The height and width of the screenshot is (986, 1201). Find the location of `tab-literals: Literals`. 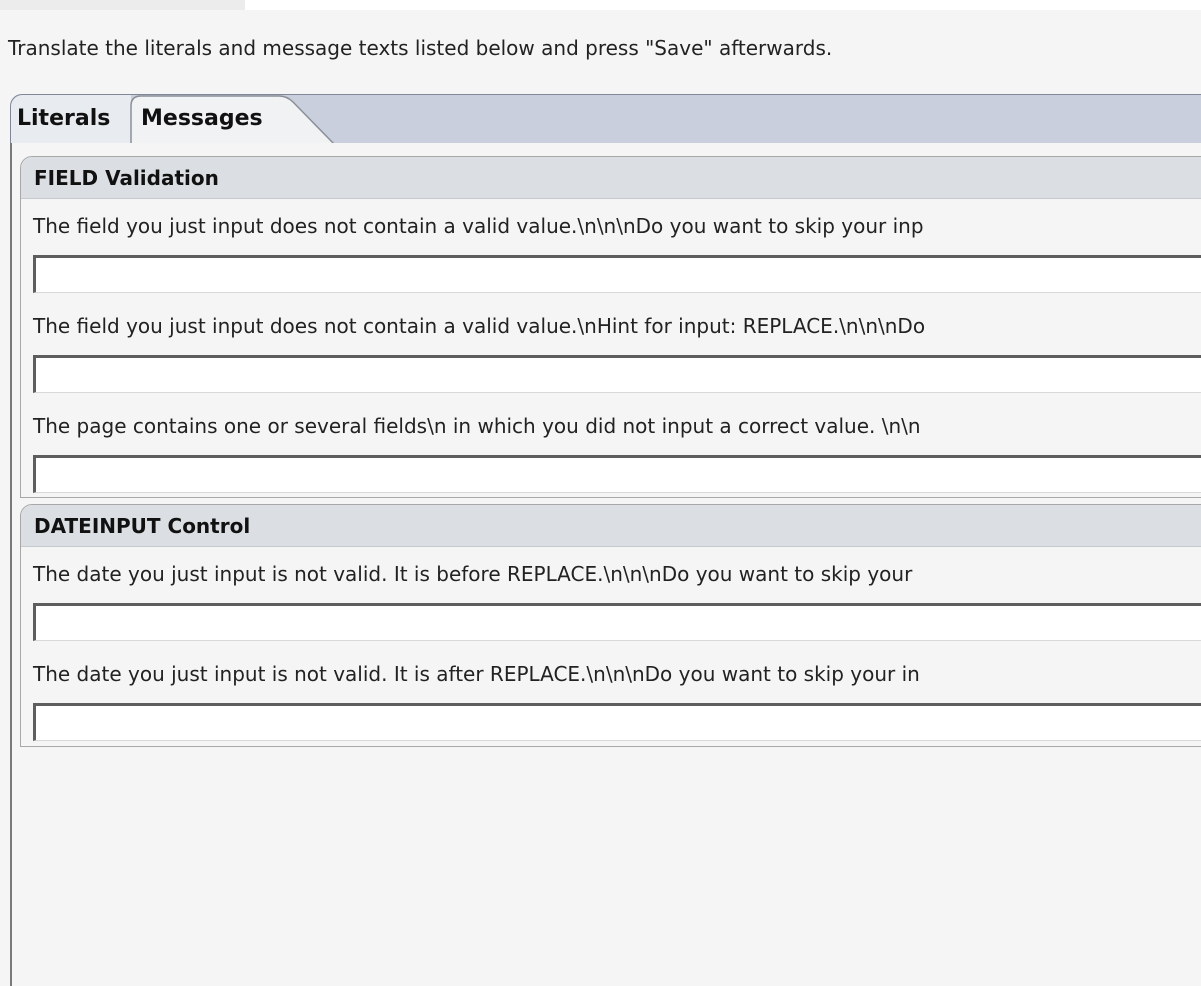

tab-literals: Literals is located at coordinates (71, 120).